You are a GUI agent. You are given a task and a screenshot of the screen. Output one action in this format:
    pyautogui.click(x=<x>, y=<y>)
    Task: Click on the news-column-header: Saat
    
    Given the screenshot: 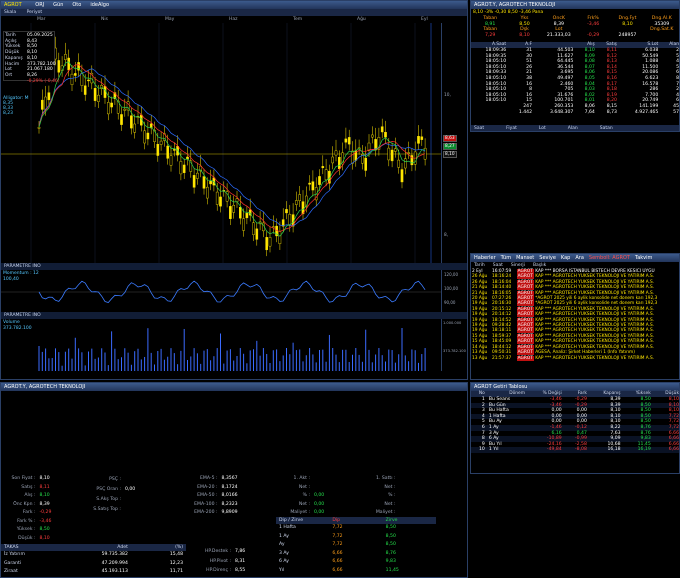 What is the action you would take?
    pyautogui.click(x=498, y=265)
    